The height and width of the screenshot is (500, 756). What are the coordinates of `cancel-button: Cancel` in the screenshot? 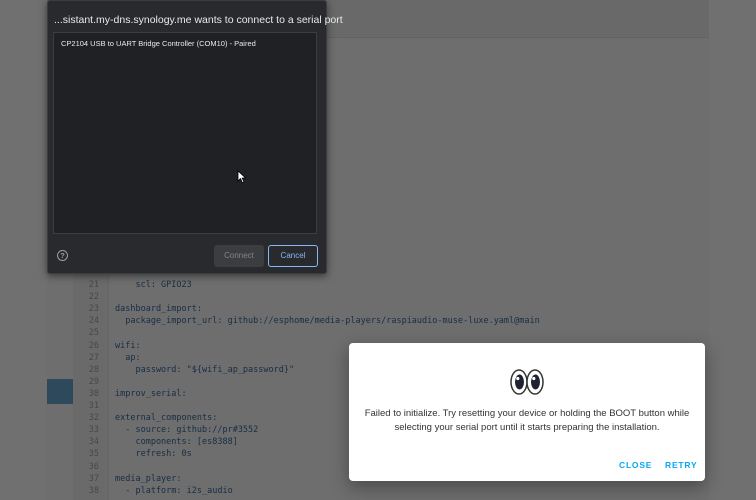 It's located at (293, 256).